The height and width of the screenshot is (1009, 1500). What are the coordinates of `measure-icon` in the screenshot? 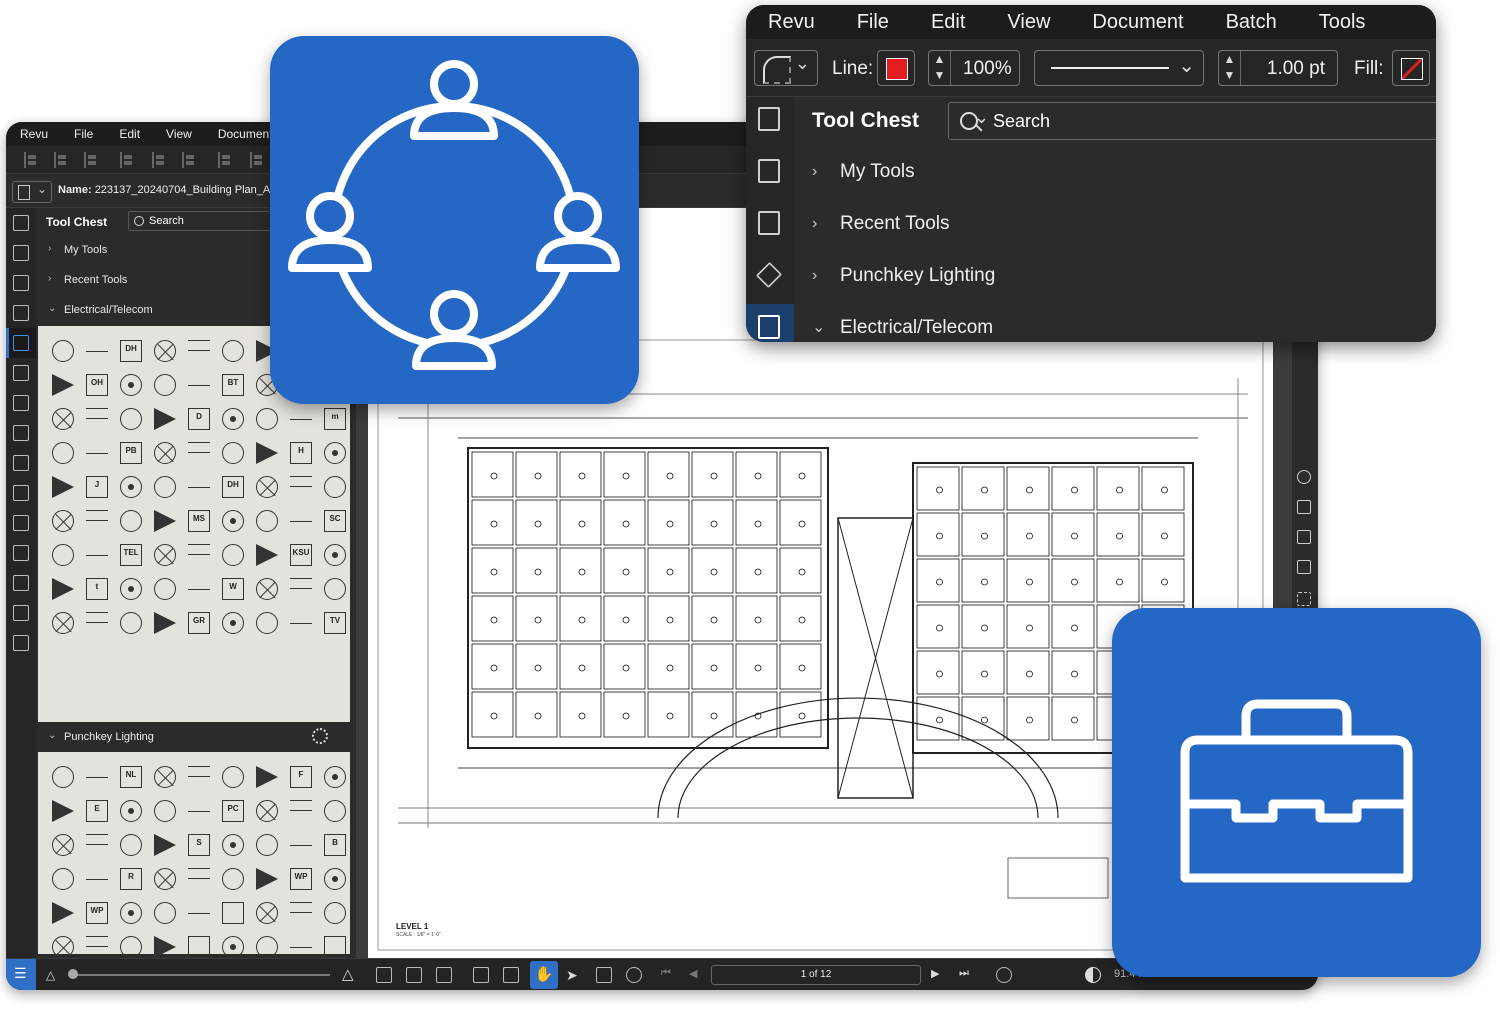 It's located at (21, 463).